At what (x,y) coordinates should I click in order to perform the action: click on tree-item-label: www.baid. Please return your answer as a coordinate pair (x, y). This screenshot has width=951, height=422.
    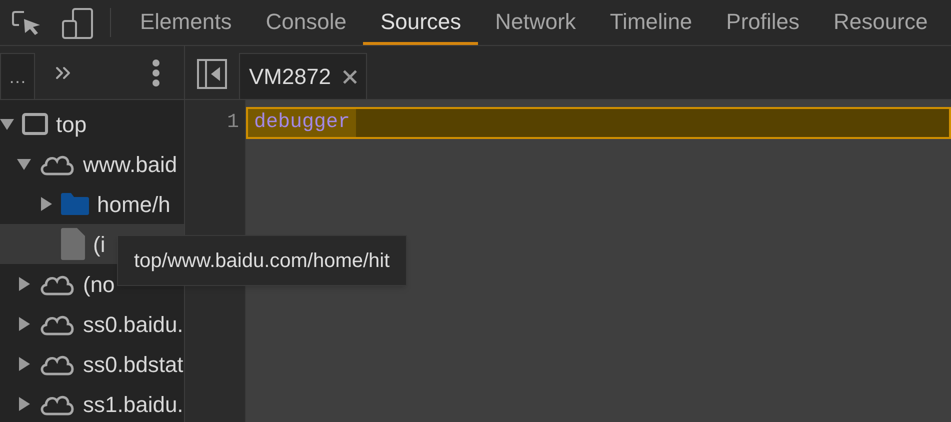
    Looking at the image, I should click on (130, 164).